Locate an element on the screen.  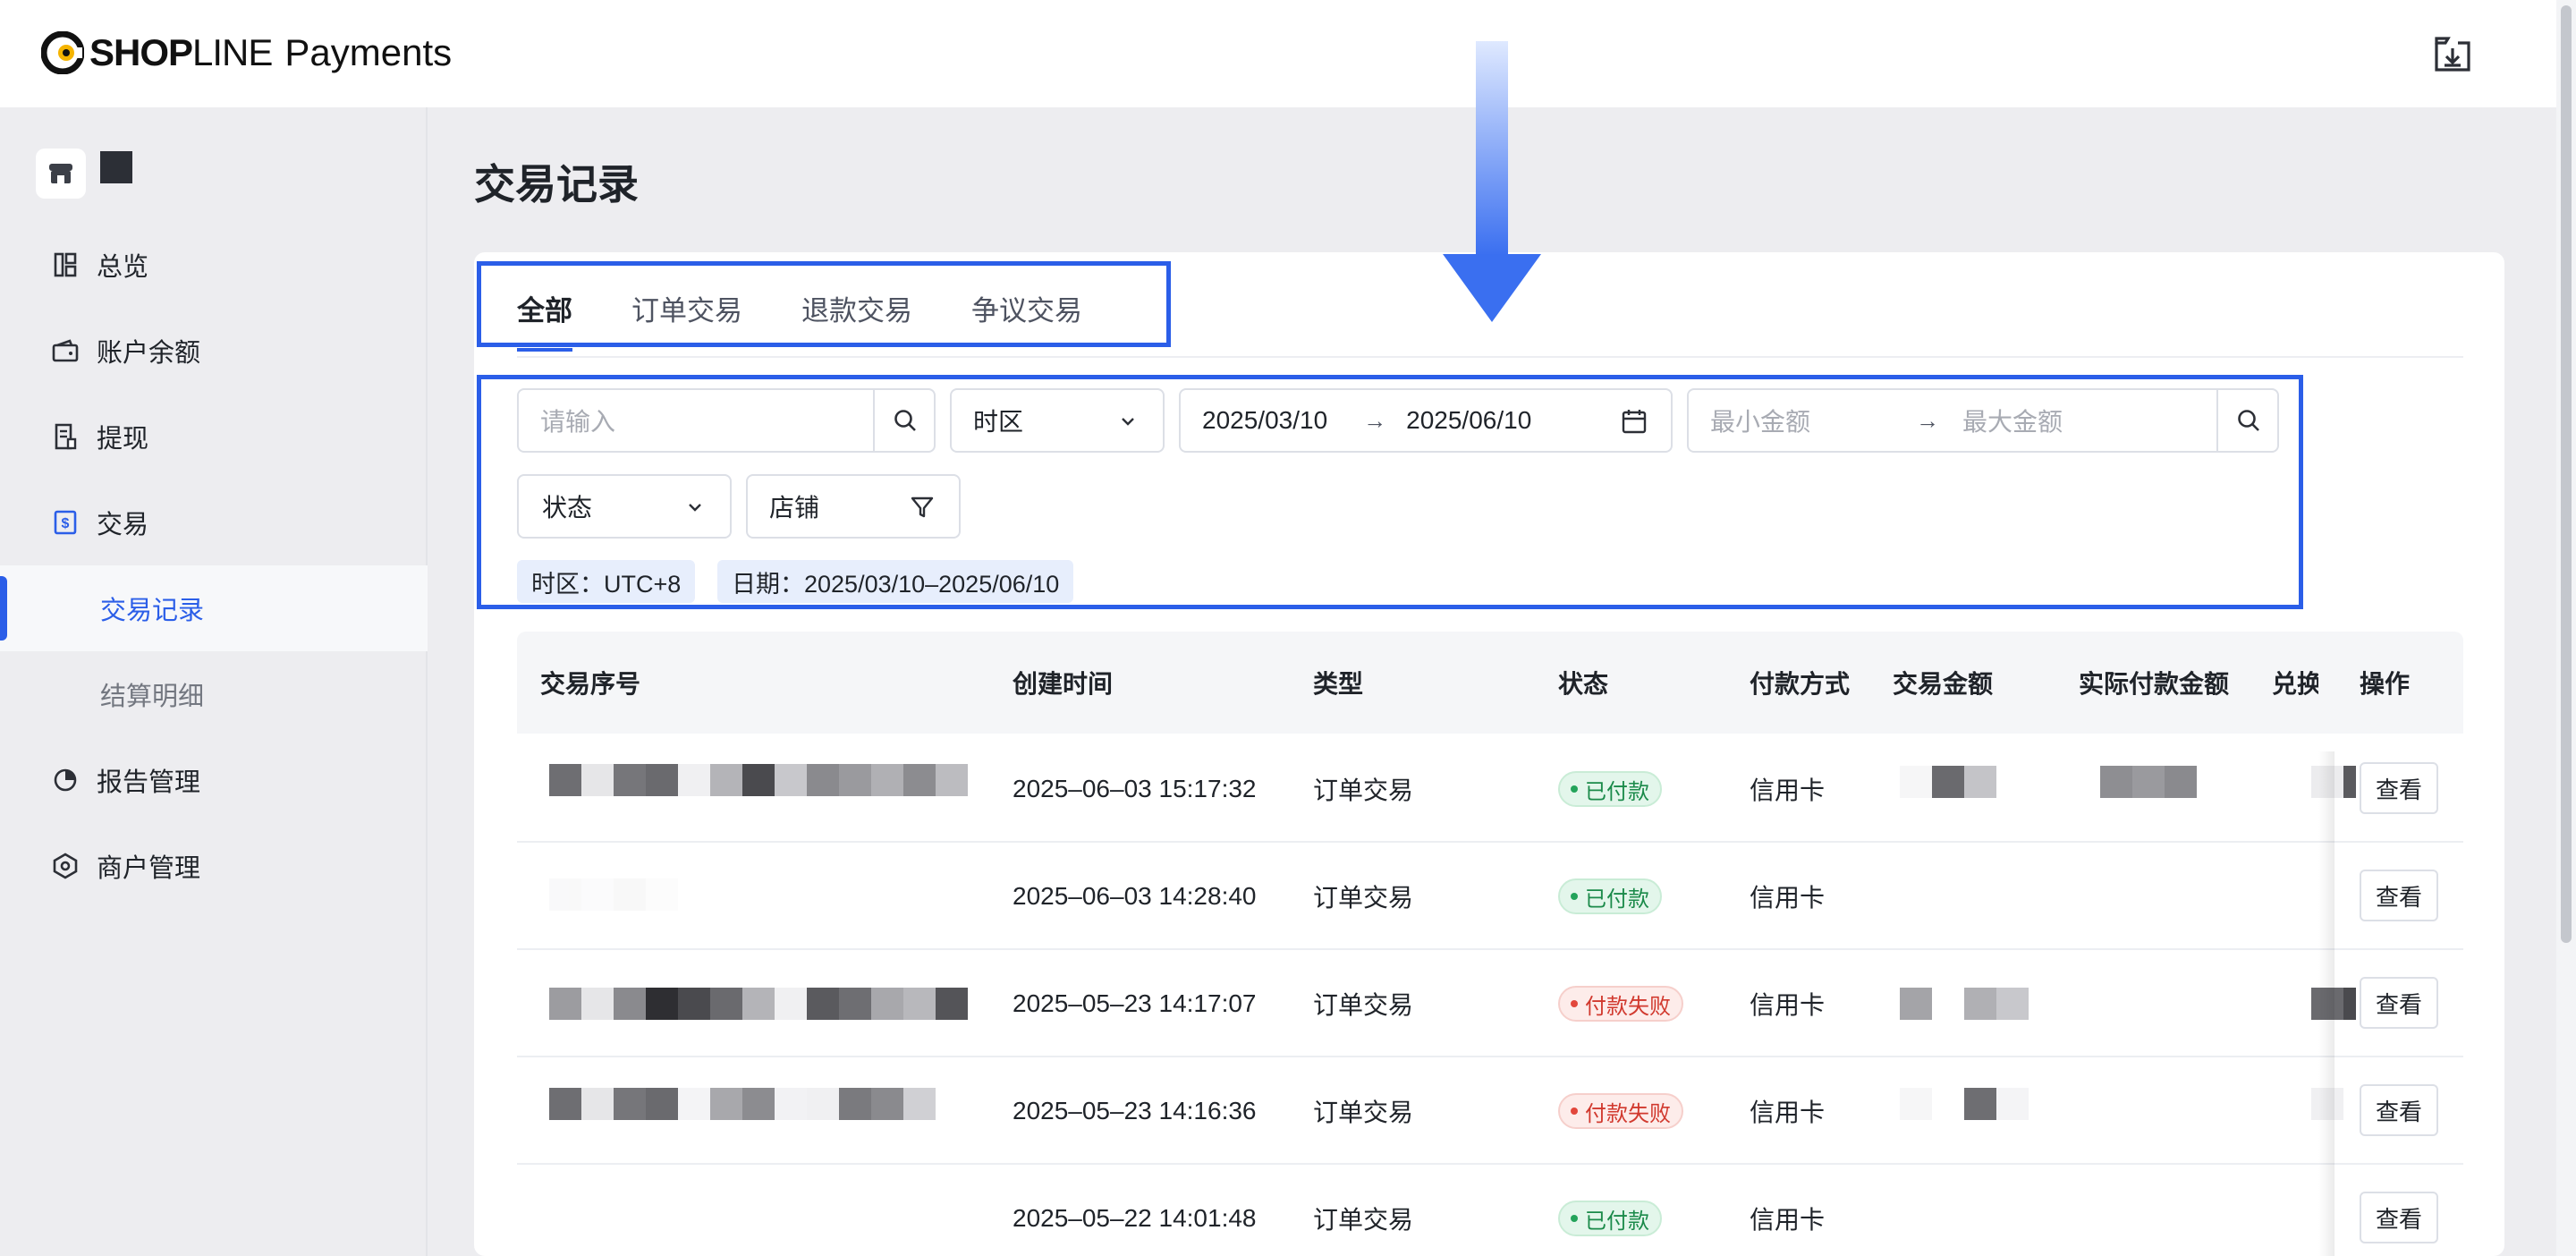
top-header: SHOPLINE Payments is located at coordinates (1288, 54).